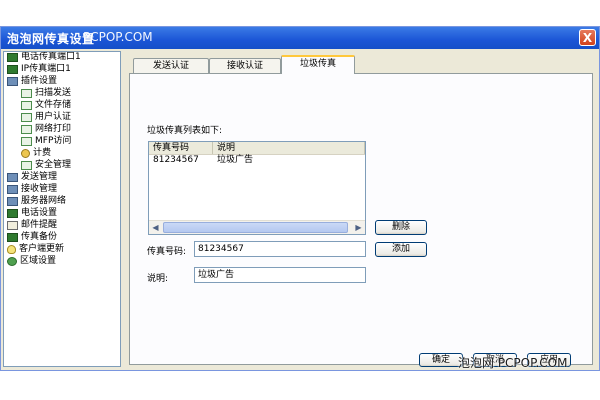  What do you see at coordinates (245, 65) in the screenshot?
I see `tab-receive-auth: 接收认证` at bounding box center [245, 65].